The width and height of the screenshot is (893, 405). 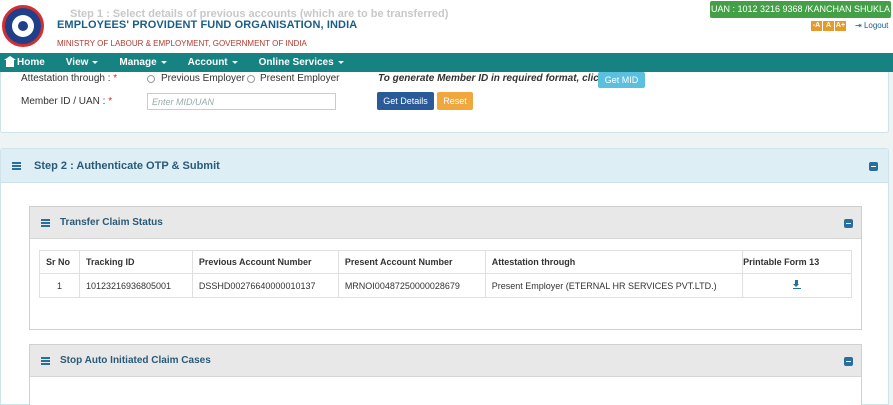 What do you see at coordinates (411, 262) in the screenshot?
I see `col-present-account: Present Account Number` at bounding box center [411, 262].